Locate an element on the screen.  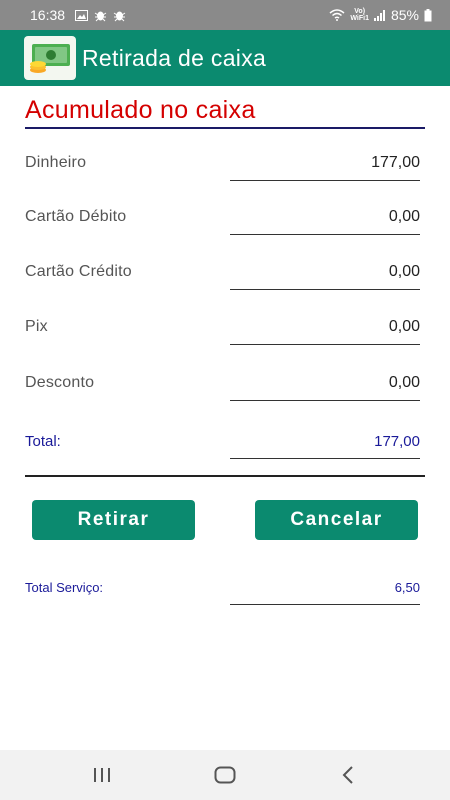
battery-icon is located at coordinates (428, 15).